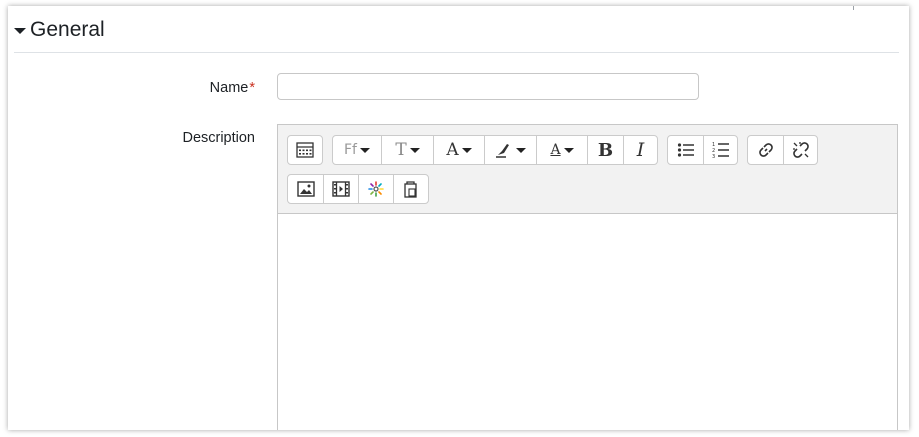 Image resolution: width=919 pixels, height=437 pixels. I want to click on media-button, so click(340, 189).